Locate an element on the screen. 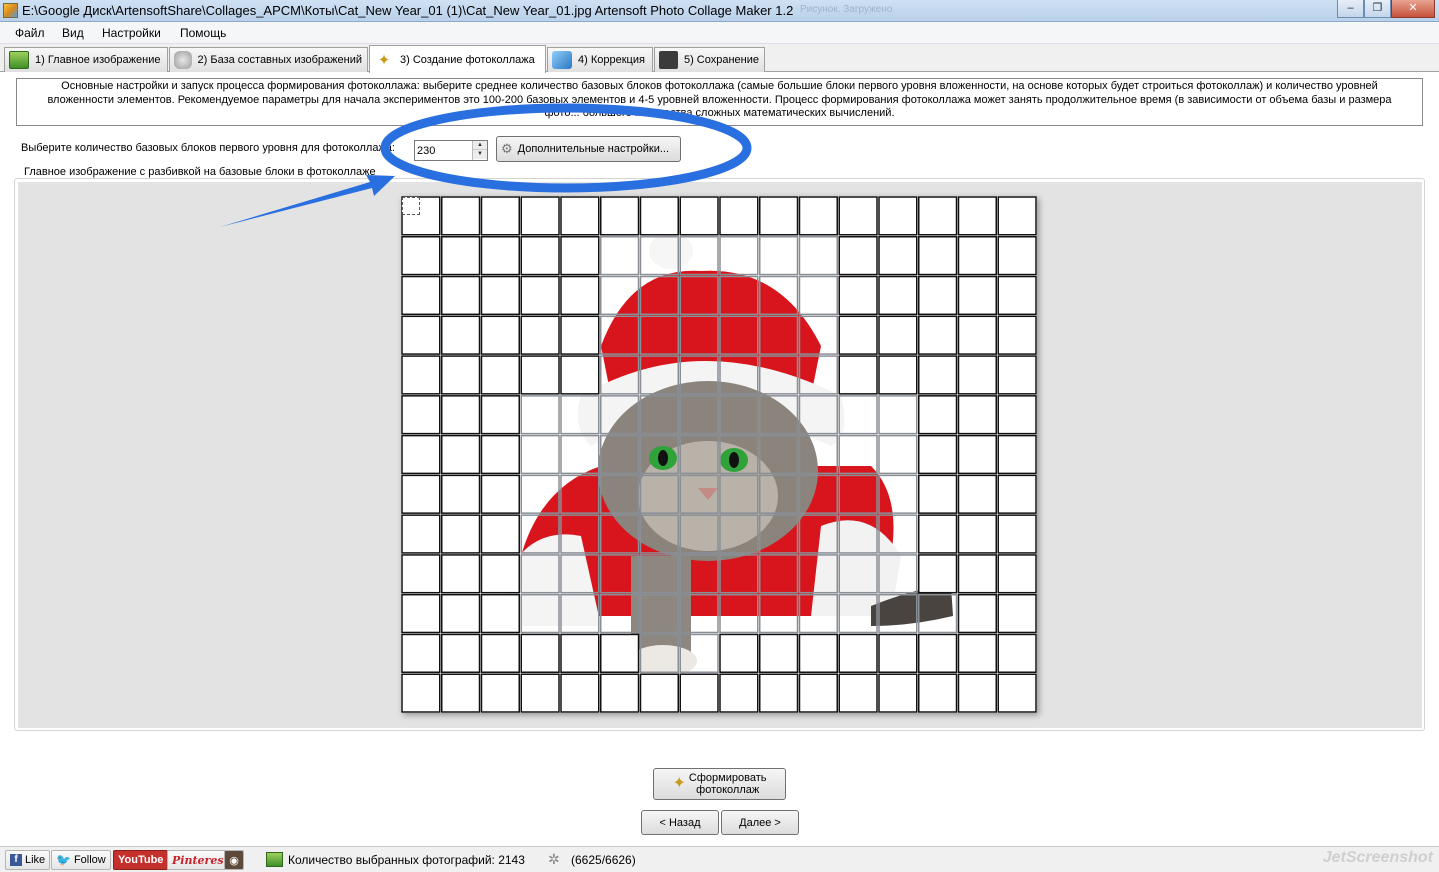 The image size is (1439, 872). instagram-button: ◉ is located at coordinates (234, 860).